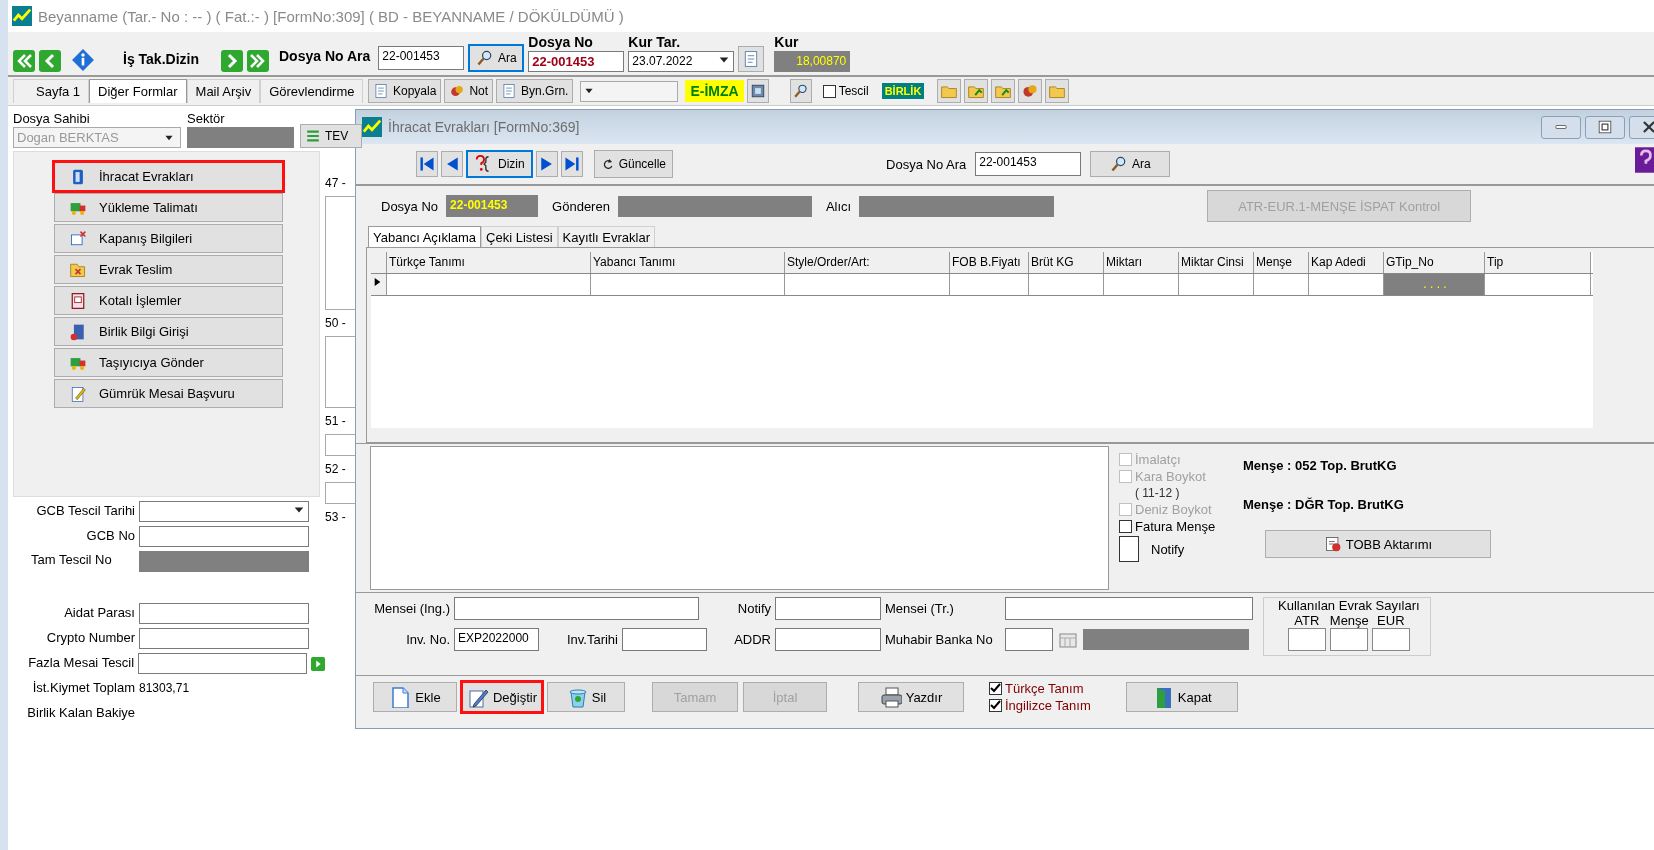 Image resolution: width=1654 pixels, height=850 pixels. I want to click on column-header: GTip_No, so click(1434, 262).